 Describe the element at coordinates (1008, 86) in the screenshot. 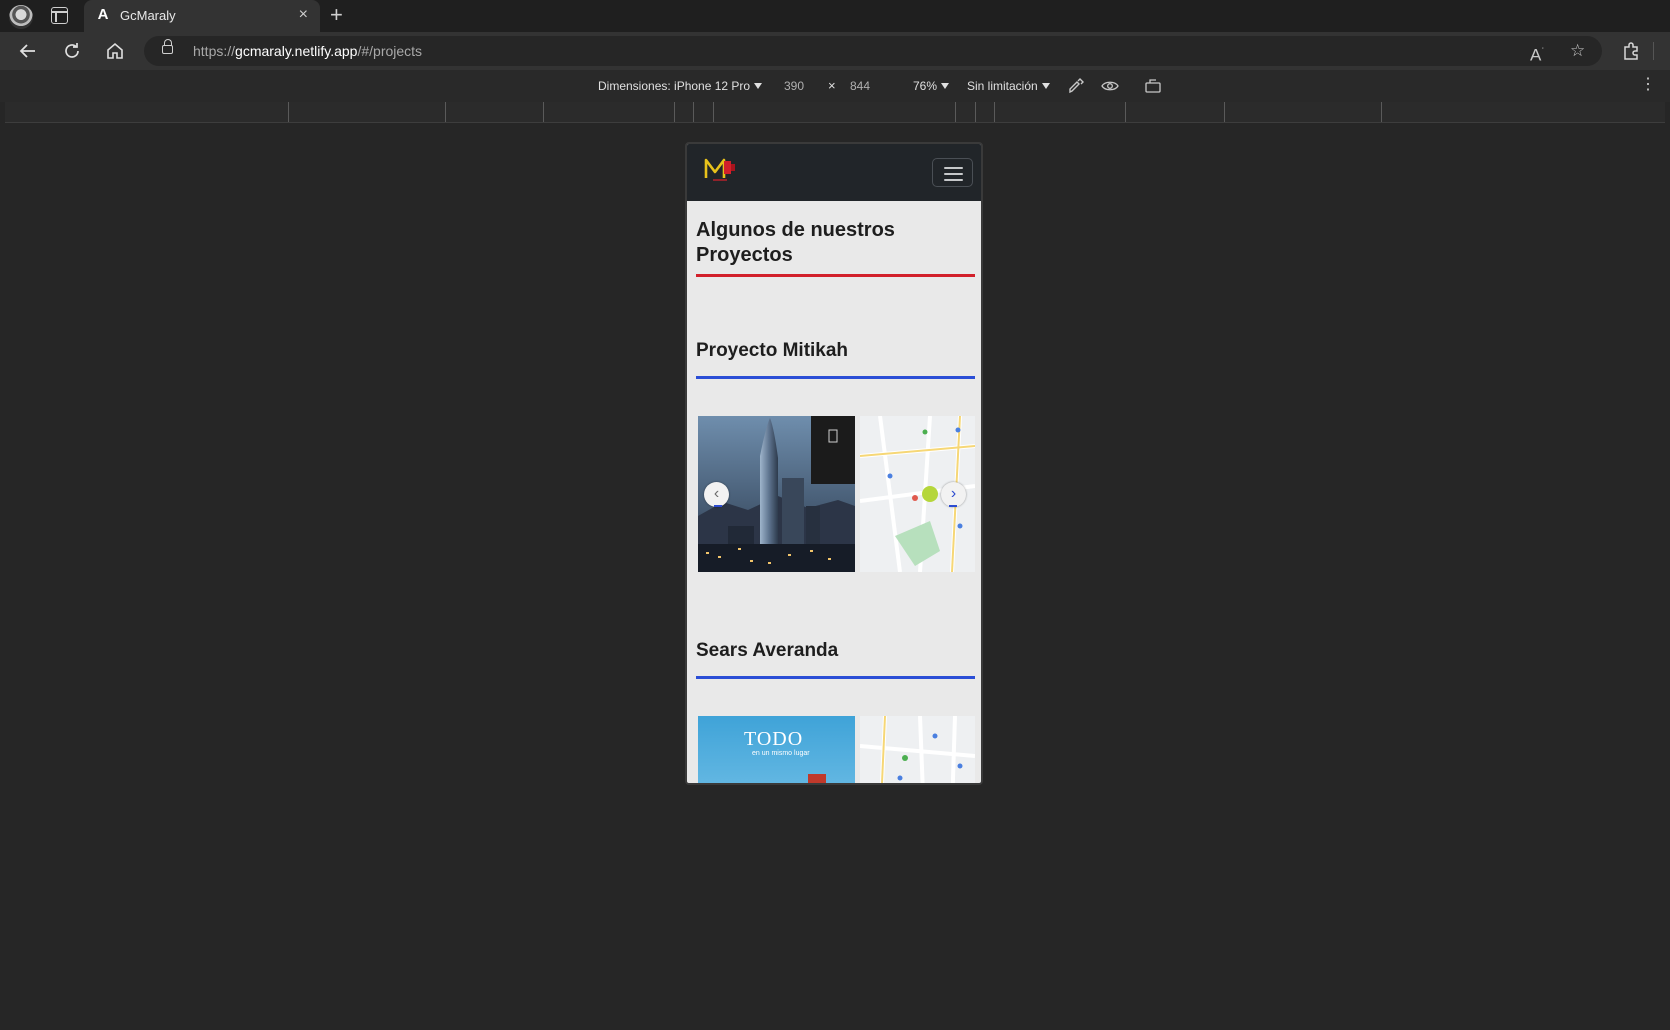

I see `throttling-select: Sin limitación` at that location.